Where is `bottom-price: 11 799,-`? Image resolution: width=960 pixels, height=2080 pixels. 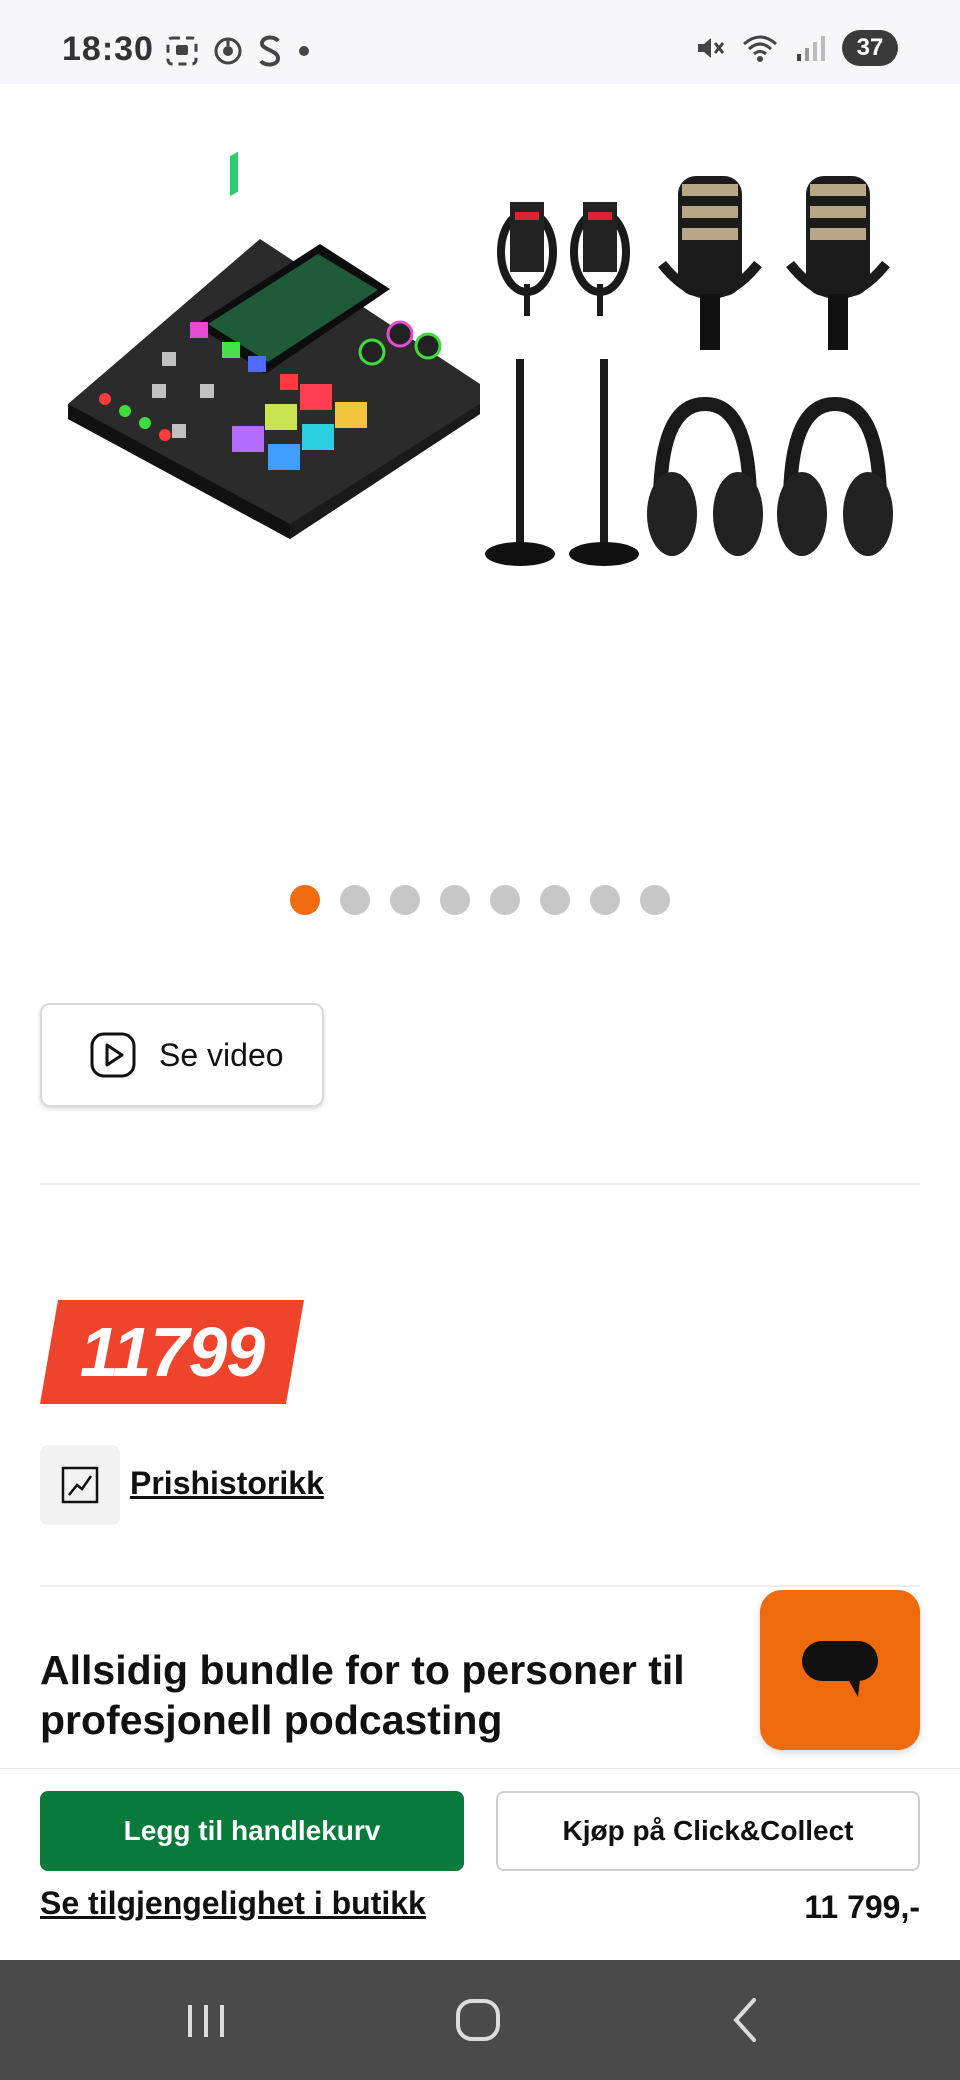 bottom-price: 11 799,- is located at coordinates (862, 1907).